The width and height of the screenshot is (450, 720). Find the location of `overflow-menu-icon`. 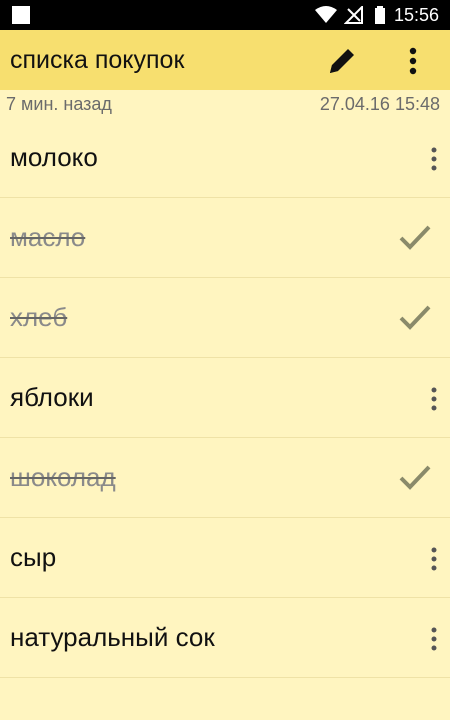

overflow-menu-icon is located at coordinates (413, 61).